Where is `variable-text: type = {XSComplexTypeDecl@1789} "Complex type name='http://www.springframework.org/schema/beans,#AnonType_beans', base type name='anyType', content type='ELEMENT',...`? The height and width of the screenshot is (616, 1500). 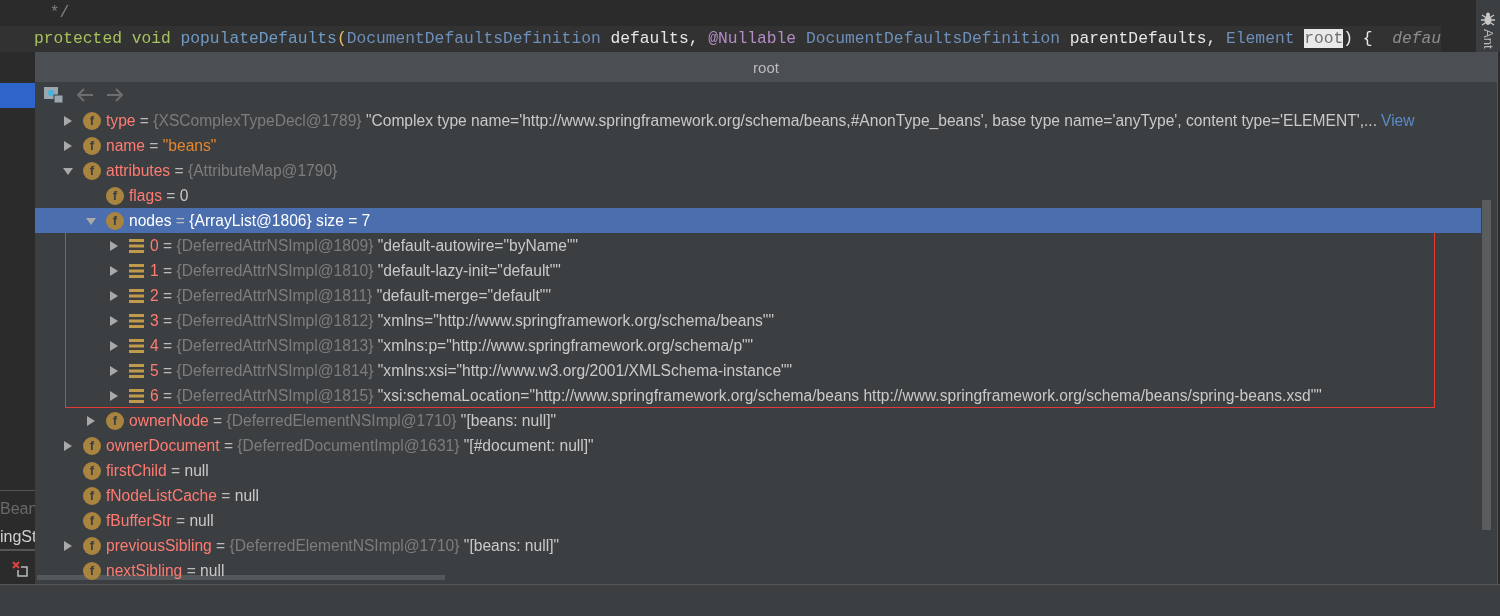
variable-text: type = {XSComplexTypeDecl@1789} "Complex type name='http://www.springframework.org/schema/beans,#AnonType_beans', base type name='anyType', content type='ELEMENT',... is located at coordinates (741, 120).